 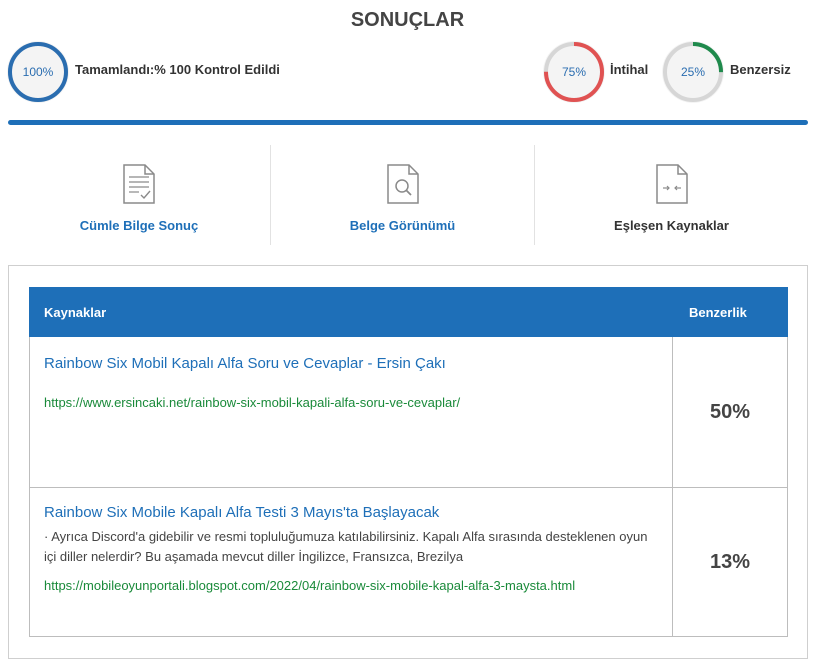 I want to click on tab-document-view: Belge Görünümü, so click(x=402, y=195).